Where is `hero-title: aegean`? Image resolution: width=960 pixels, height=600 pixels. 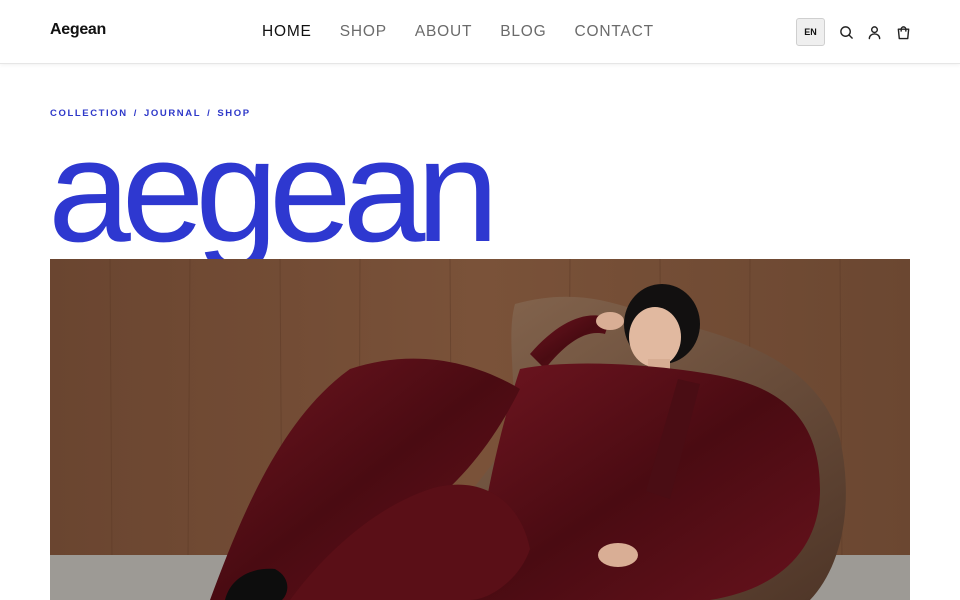 hero-title: aegean is located at coordinates (273, 190).